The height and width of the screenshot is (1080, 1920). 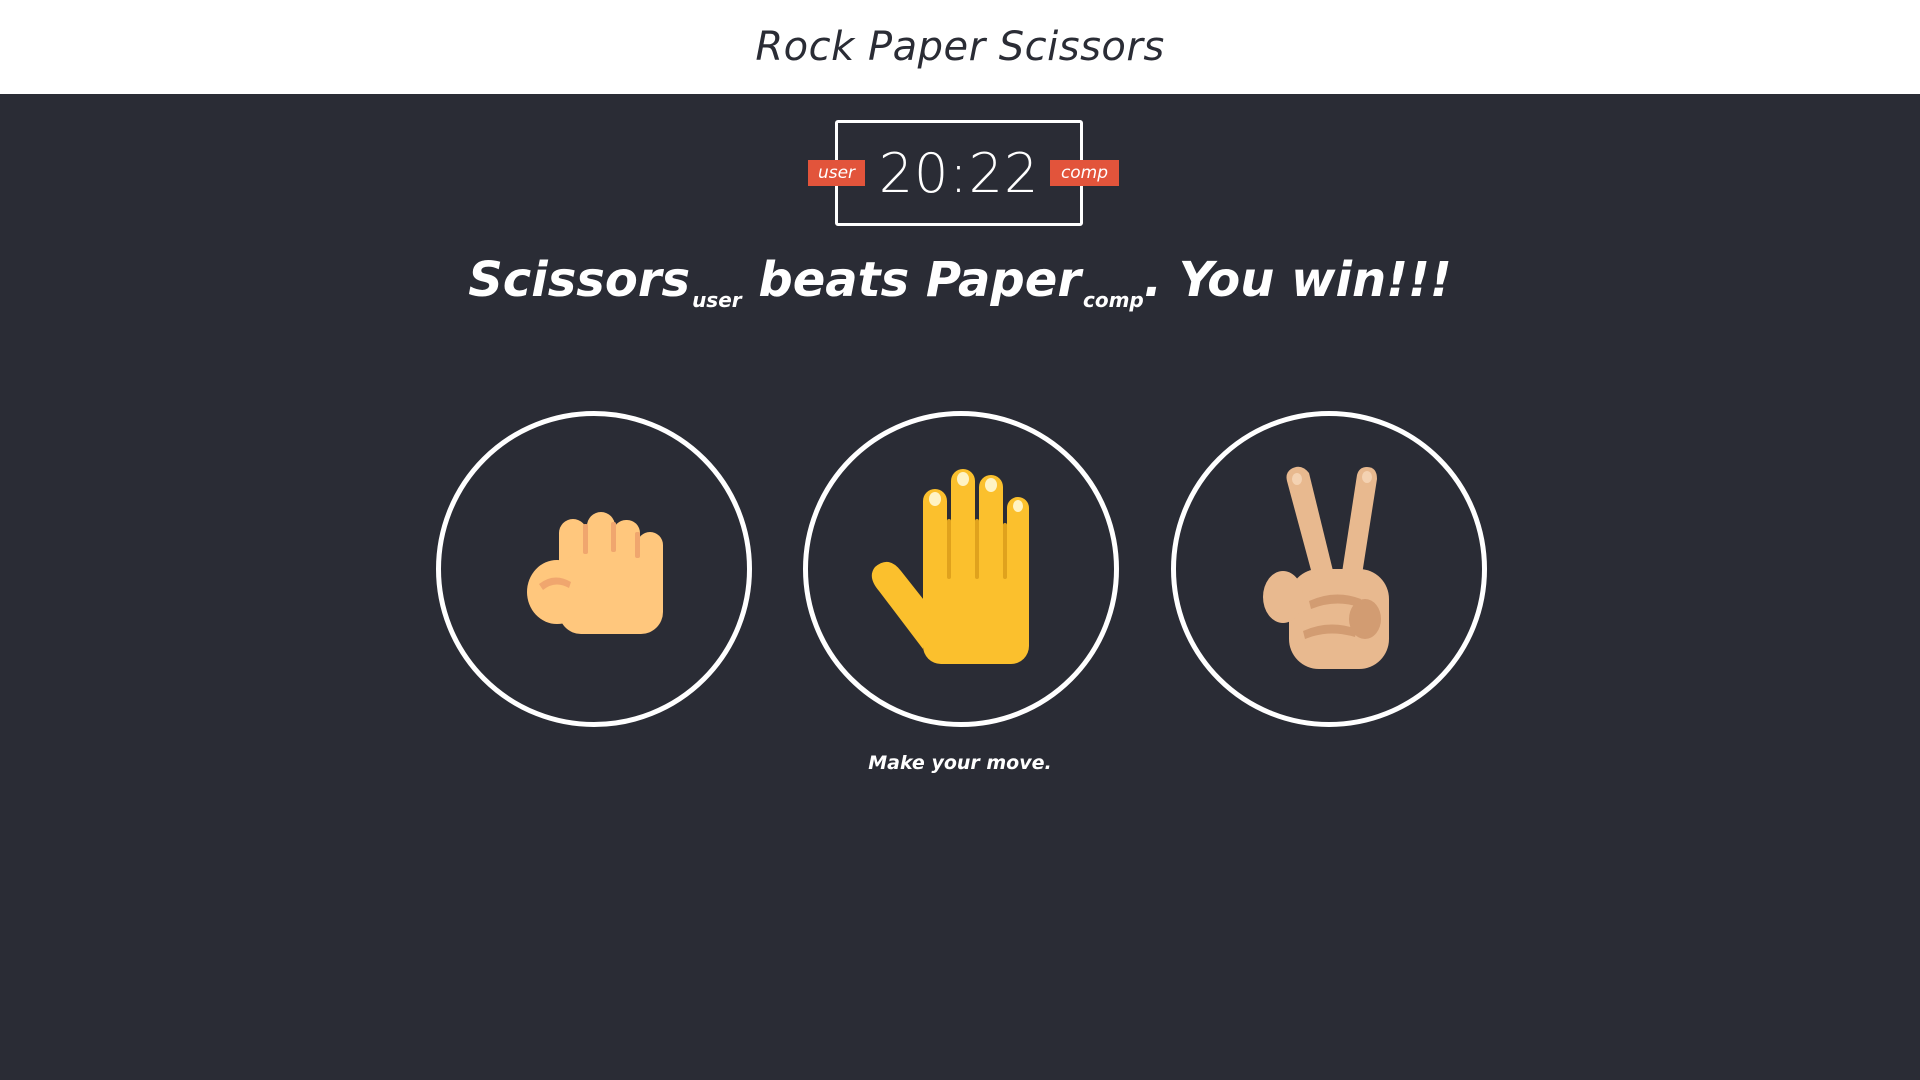 I want to click on rock-button, so click(x=594, y=569).